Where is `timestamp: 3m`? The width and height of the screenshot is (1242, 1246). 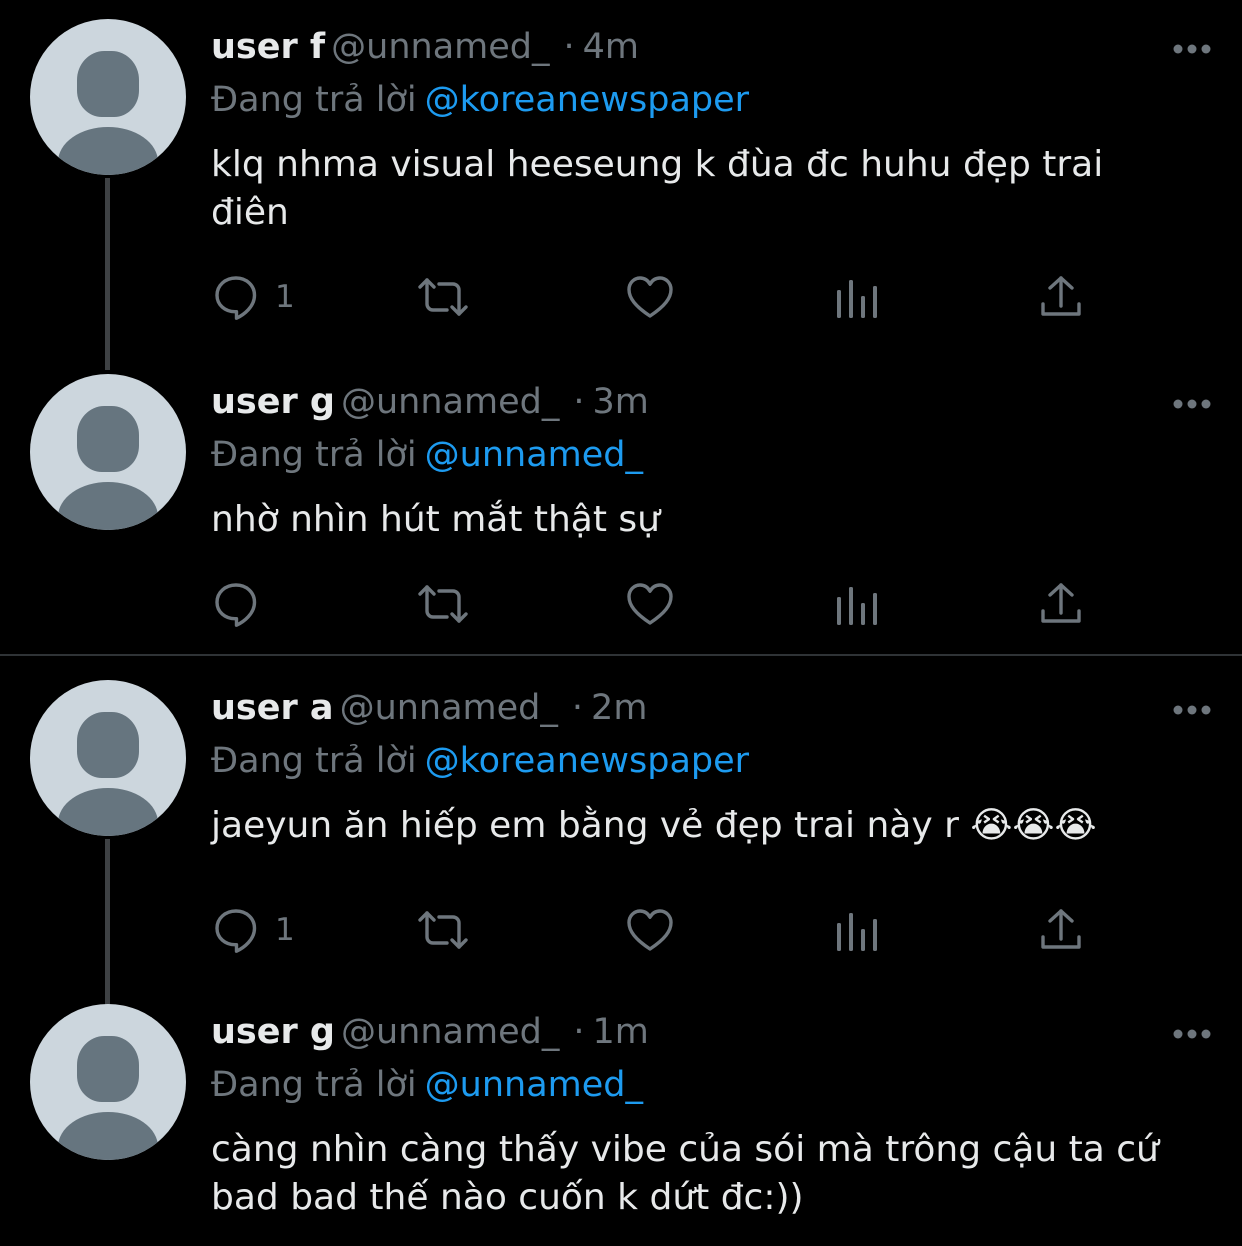
timestamp: 3m is located at coordinates (620, 402).